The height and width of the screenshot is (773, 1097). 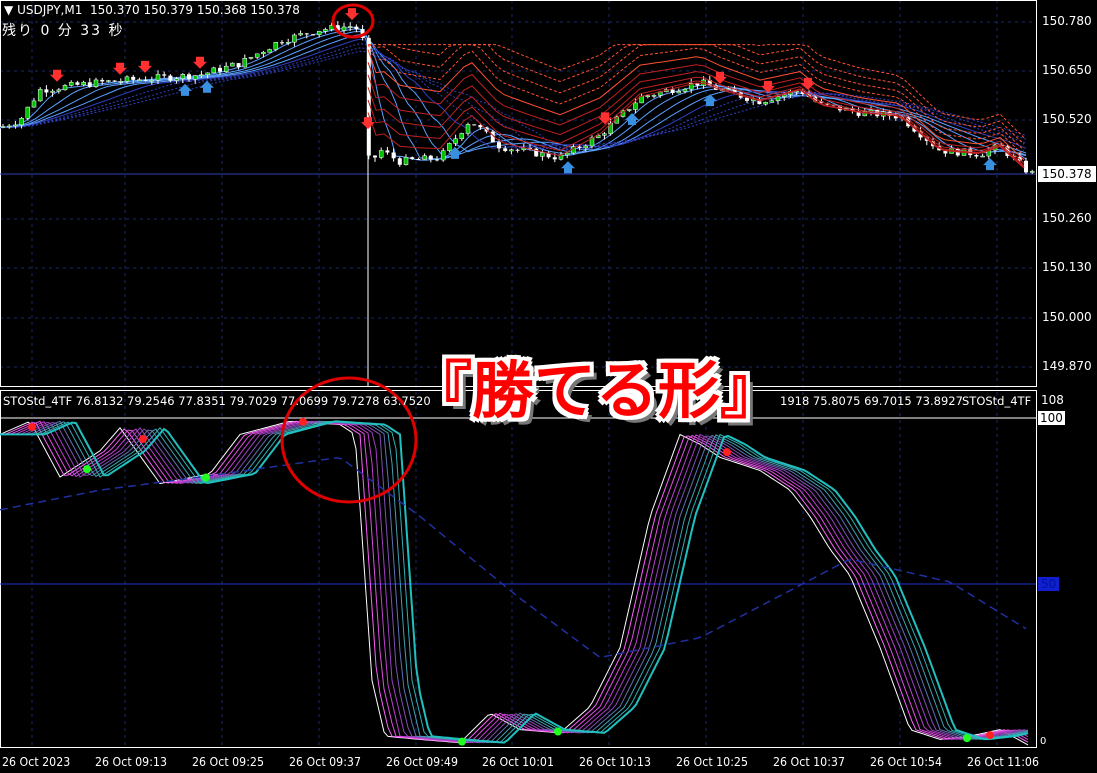 I want to click on ohlc-values: 150.370 150.379 150.368 150.378, so click(x=195, y=10).